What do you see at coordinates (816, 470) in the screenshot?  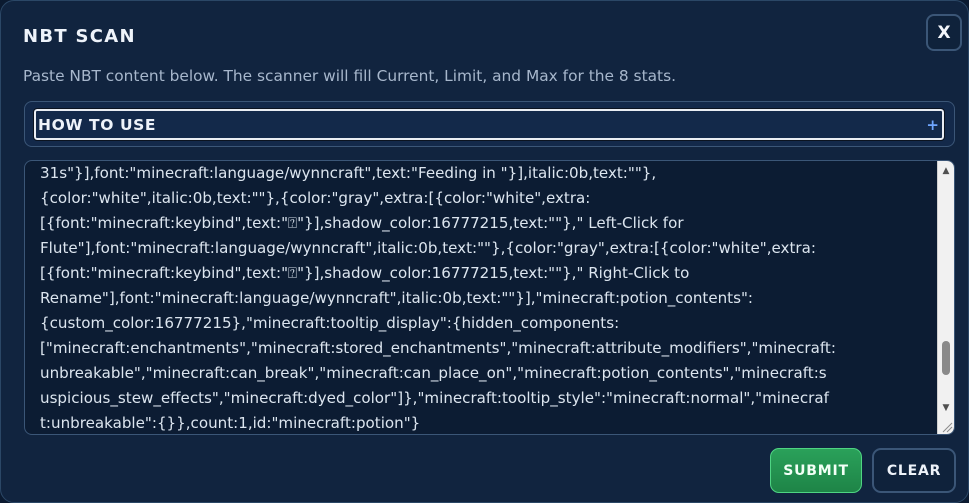 I see `submit-button: SUBMIT` at bounding box center [816, 470].